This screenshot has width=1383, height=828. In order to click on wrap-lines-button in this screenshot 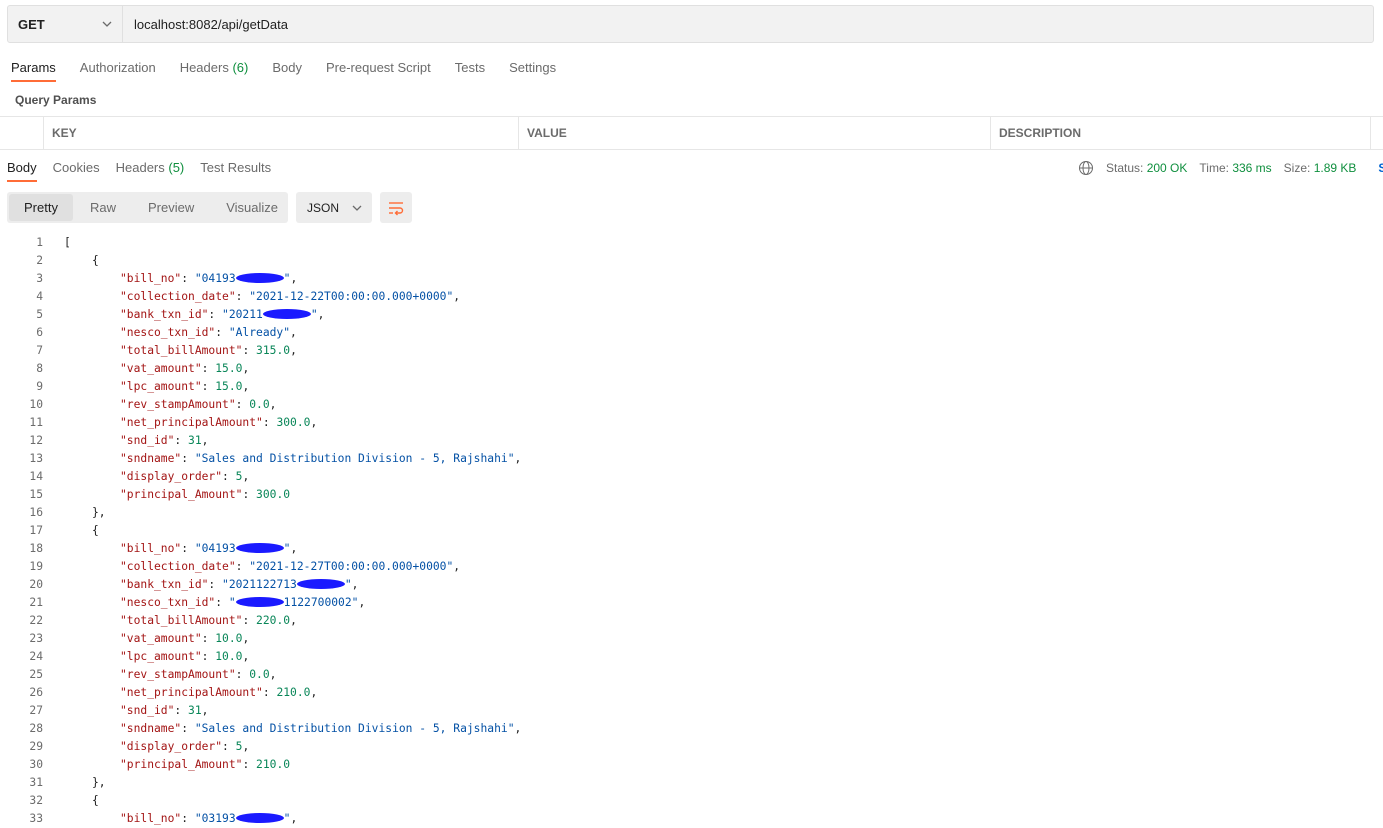, I will do `click(396, 207)`.